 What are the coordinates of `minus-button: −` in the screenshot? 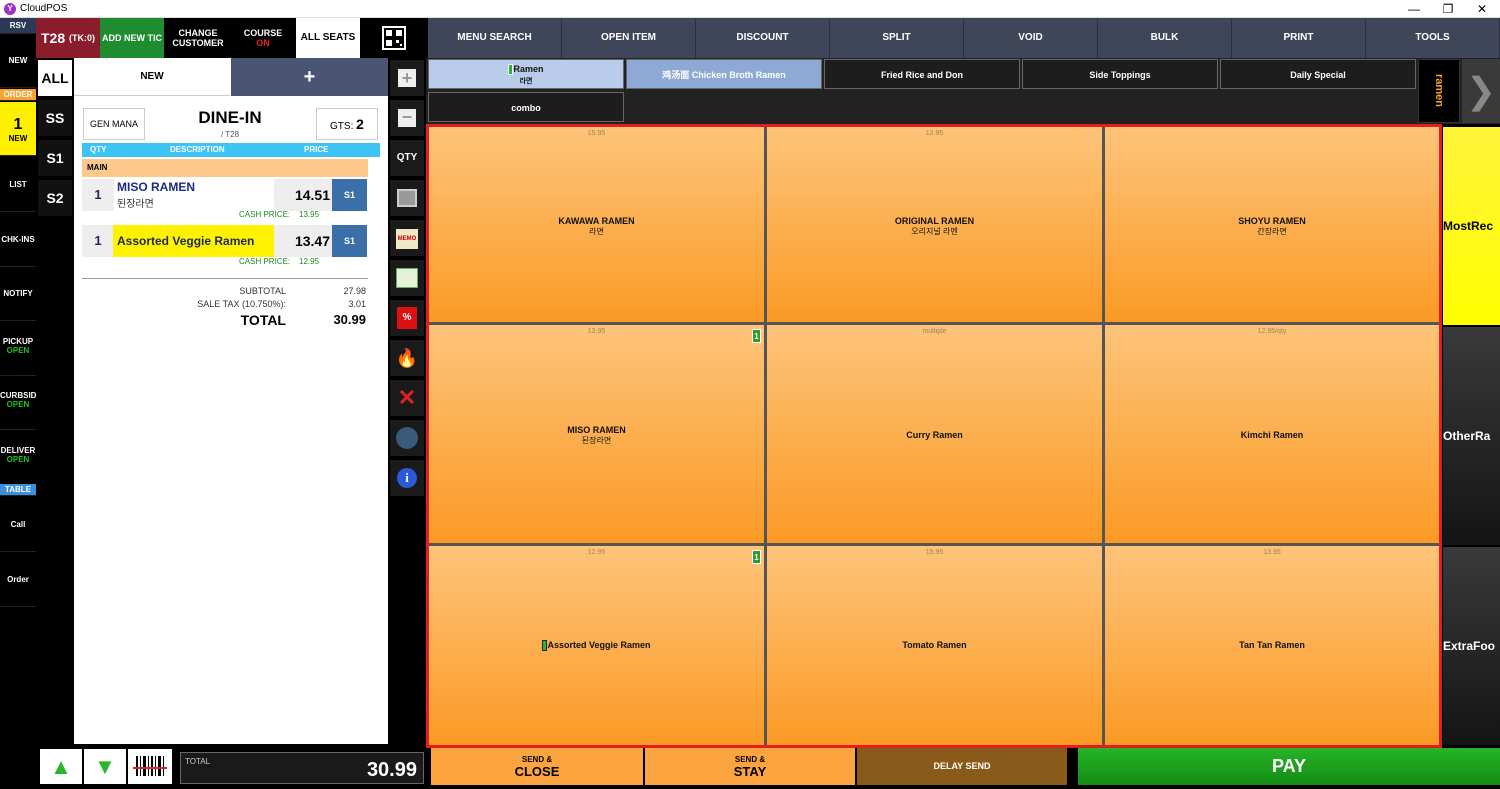 It's located at (407, 118).